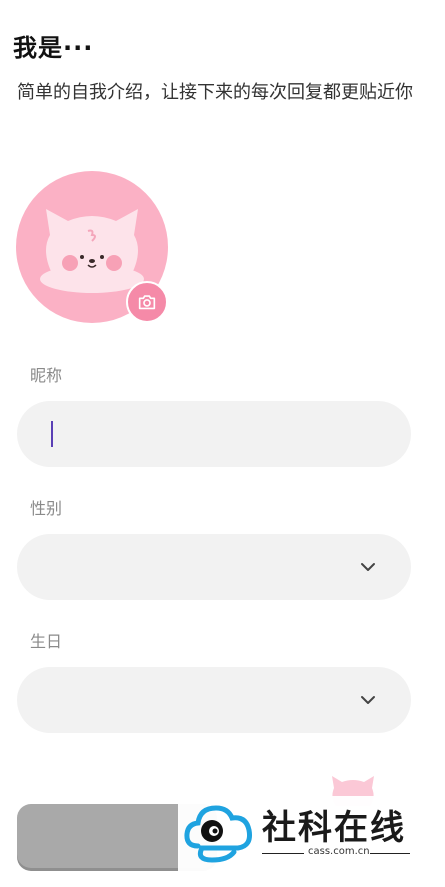 The height and width of the screenshot is (887, 445). What do you see at coordinates (46, 508) in the screenshot?
I see `gender-label: 性别` at bounding box center [46, 508].